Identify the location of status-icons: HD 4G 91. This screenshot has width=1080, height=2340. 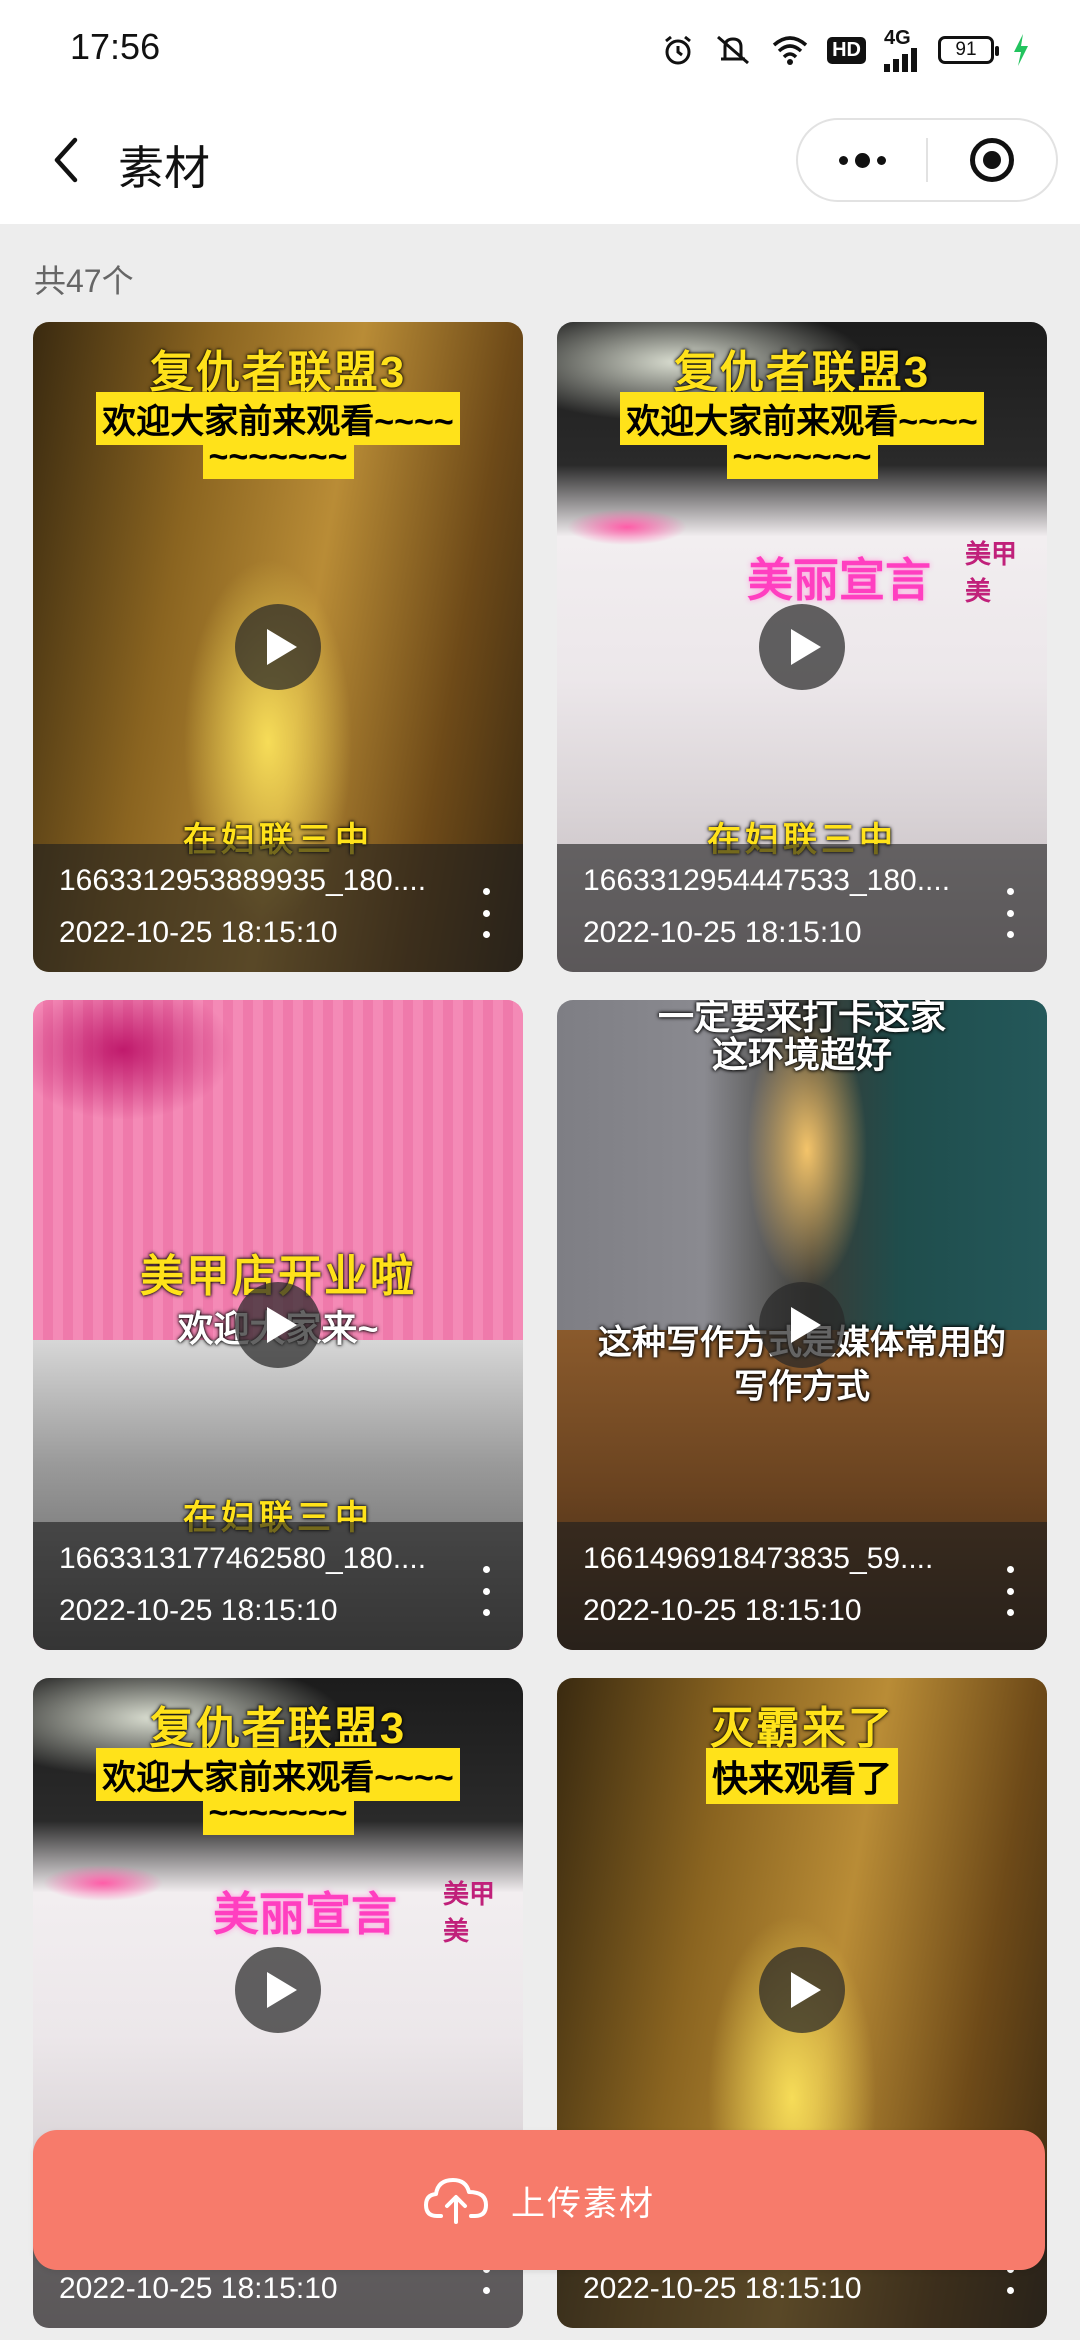
(845, 50).